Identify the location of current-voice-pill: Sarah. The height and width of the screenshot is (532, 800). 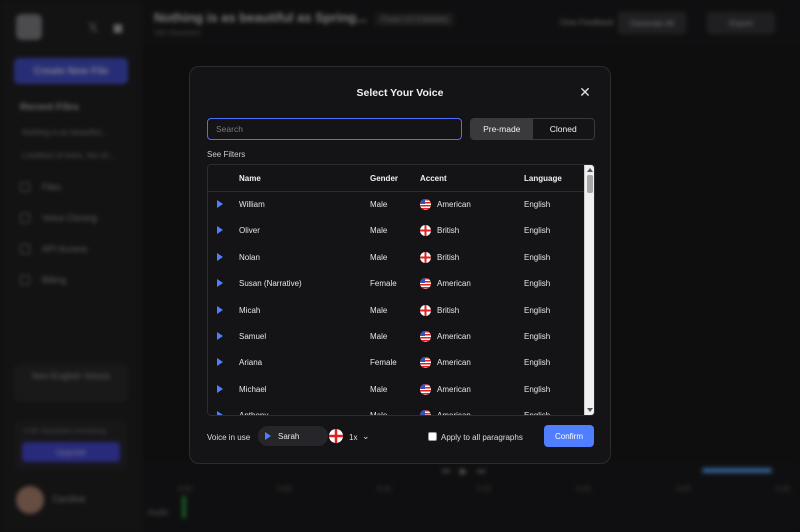
(293, 436).